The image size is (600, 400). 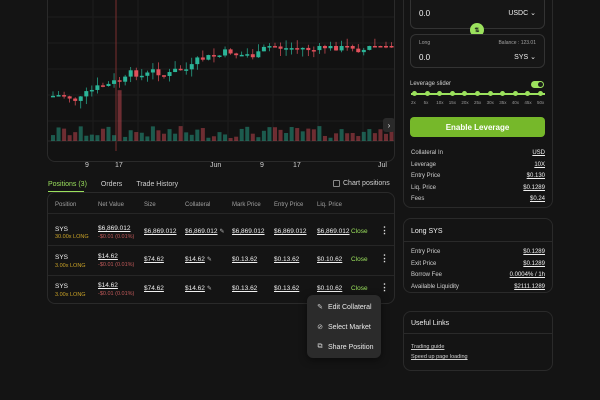 What do you see at coordinates (119, 165) in the screenshot?
I see `x-axis-label: 17` at bounding box center [119, 165].